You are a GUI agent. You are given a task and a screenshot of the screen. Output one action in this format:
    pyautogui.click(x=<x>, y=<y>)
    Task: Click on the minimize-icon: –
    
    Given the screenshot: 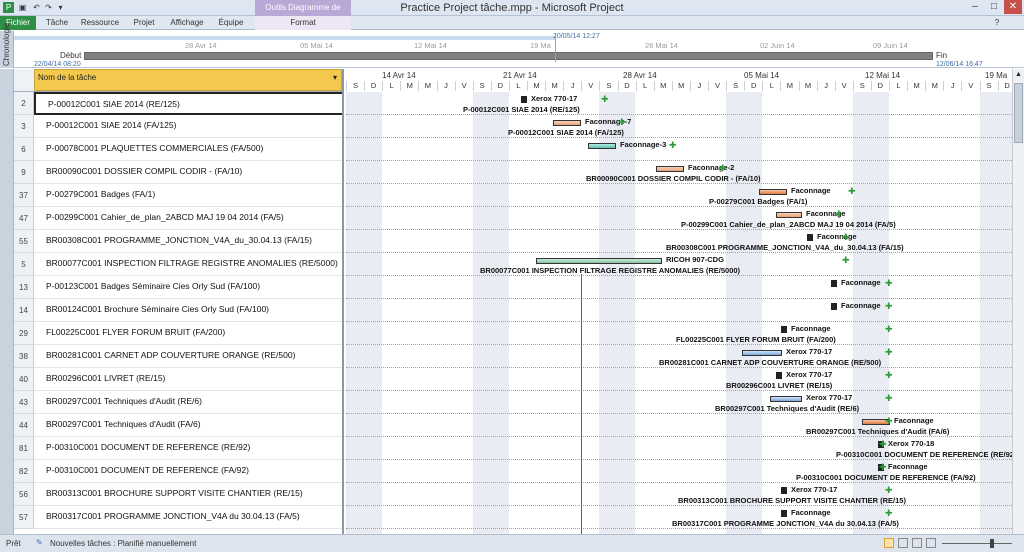 What is the action you would take?
    pyautogui.click(x=975, y=7)
    